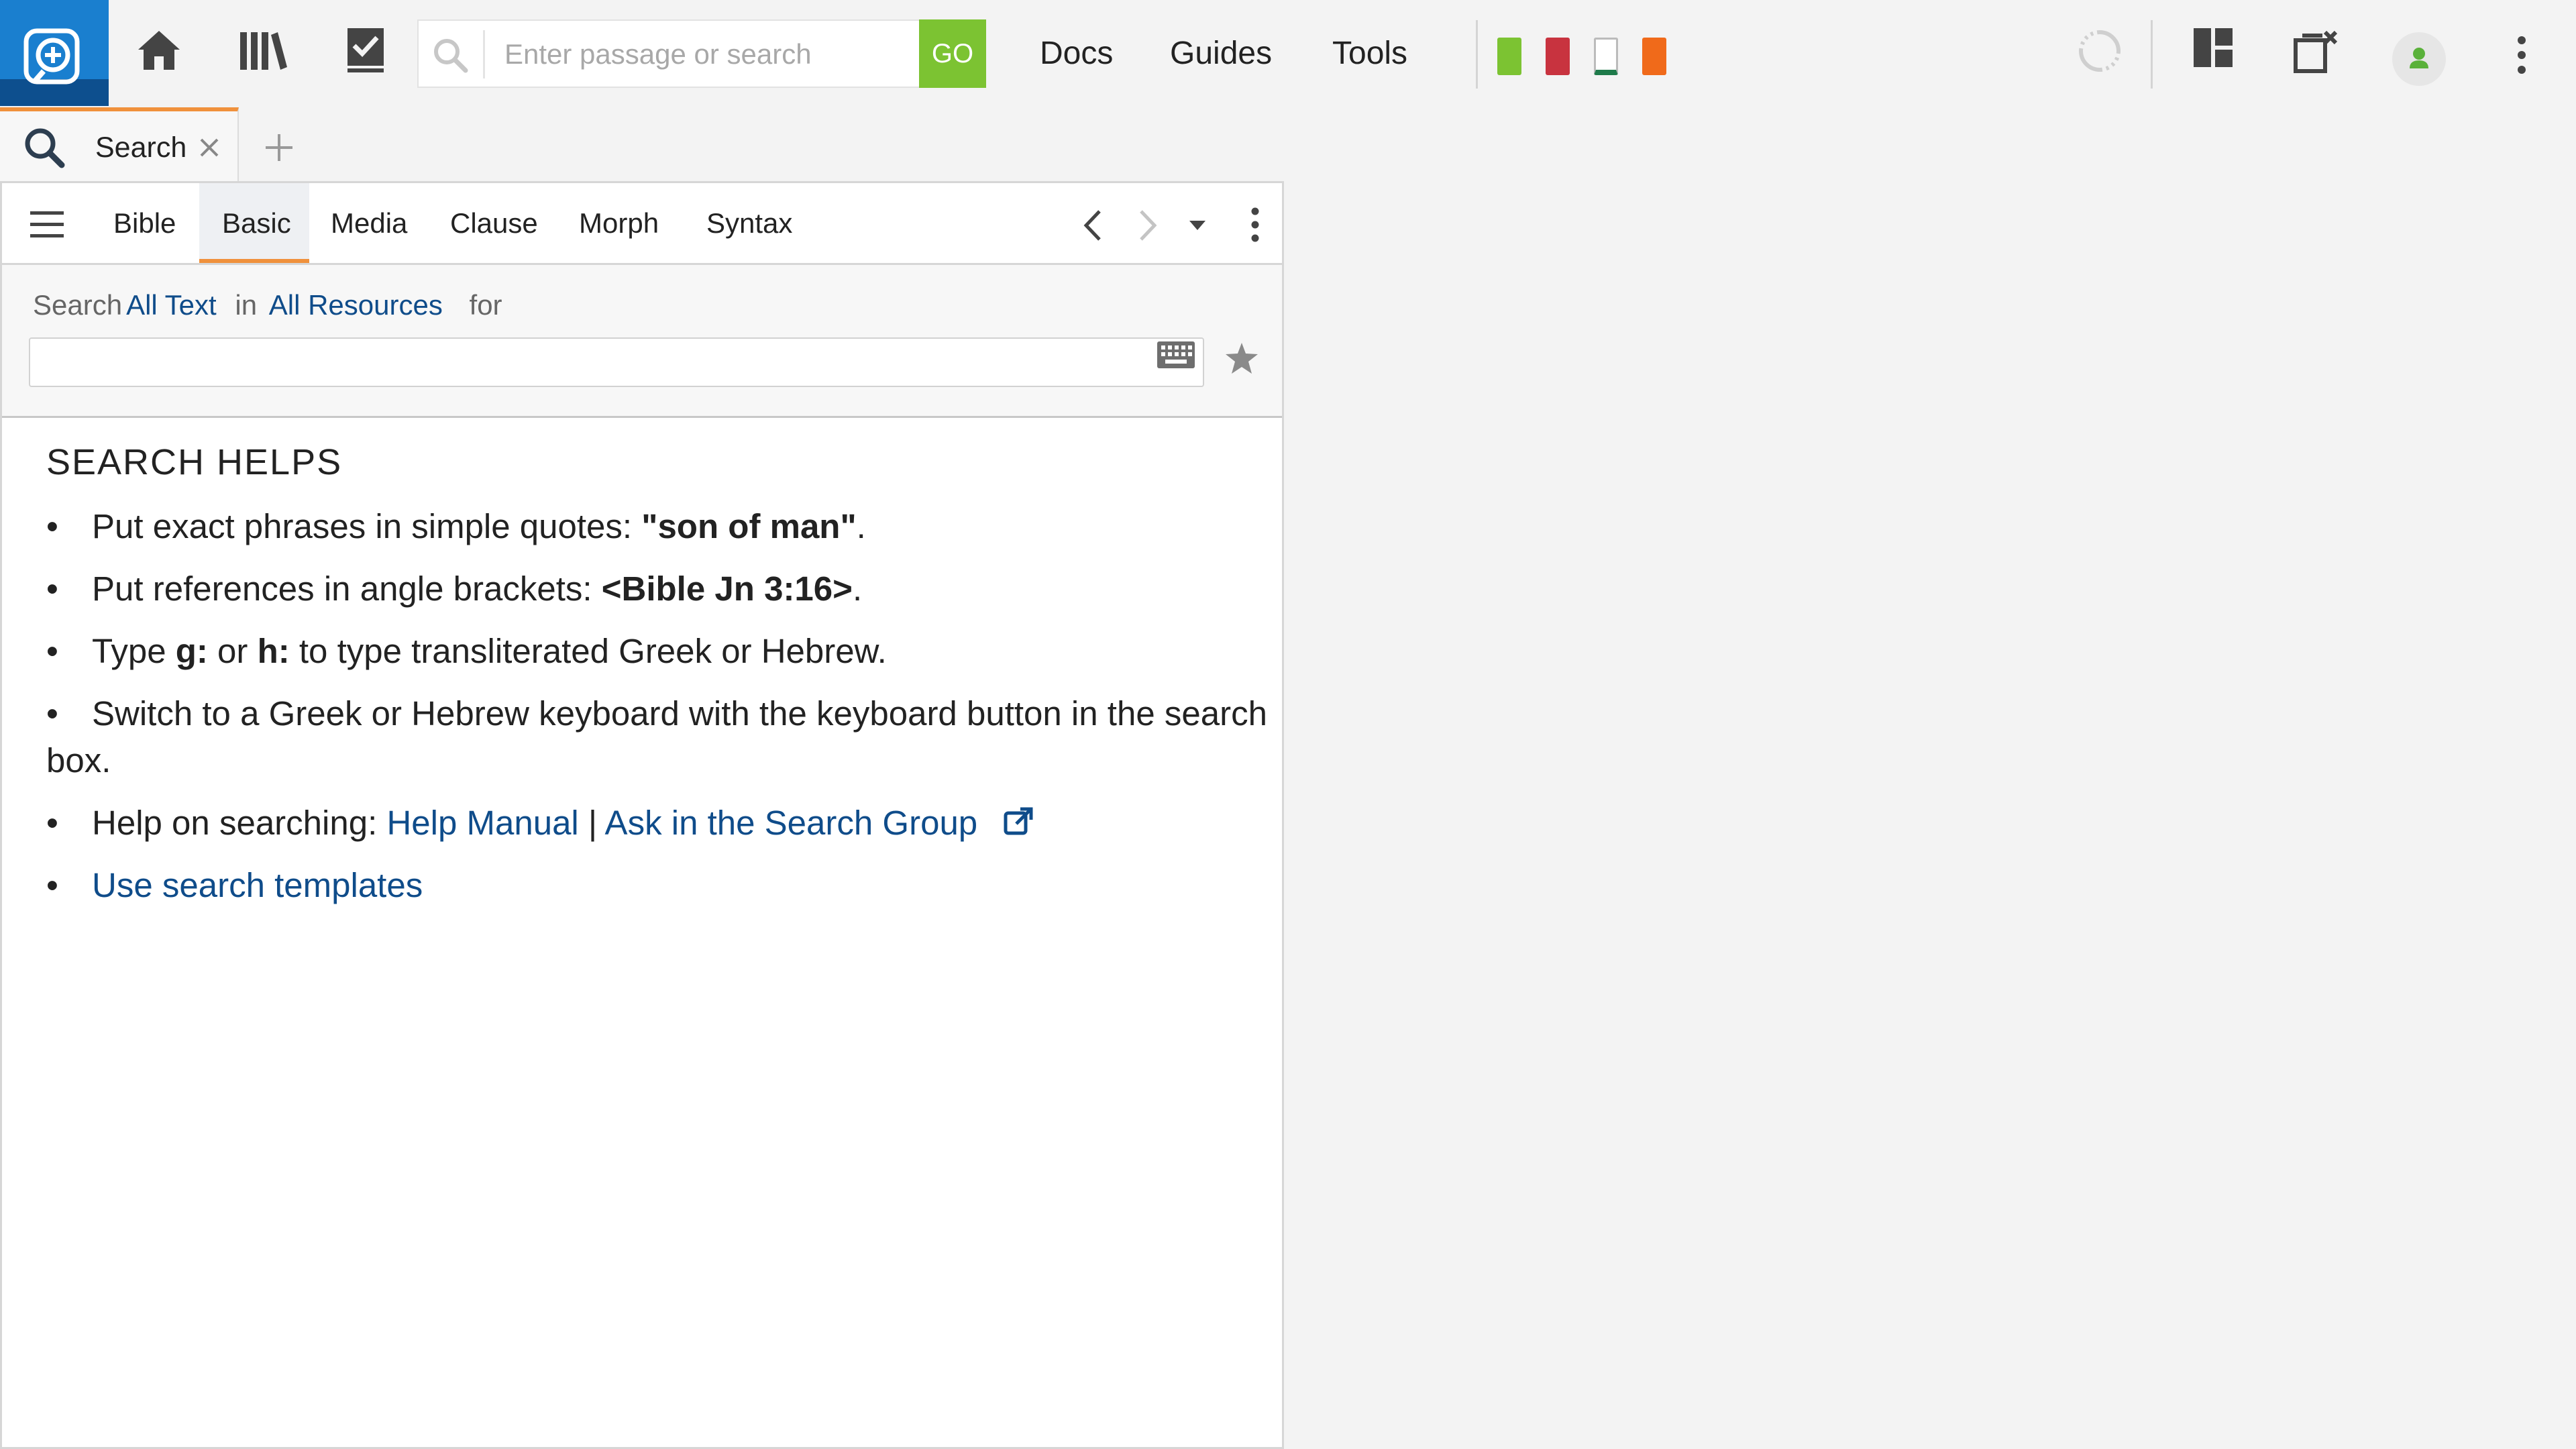  Describe the element at coordinates (1018, 821) in the screenshot. I see `external-link-icon` at that location.